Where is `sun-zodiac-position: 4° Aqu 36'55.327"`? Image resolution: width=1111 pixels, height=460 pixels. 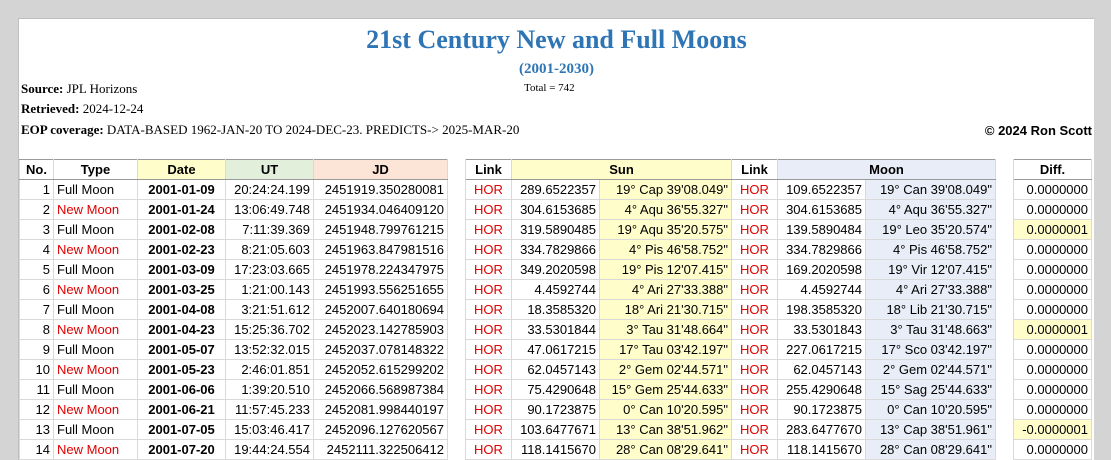 sun-zodiac-position: 4° Aqu 36'55.327" is located at coordinates (665, 209).